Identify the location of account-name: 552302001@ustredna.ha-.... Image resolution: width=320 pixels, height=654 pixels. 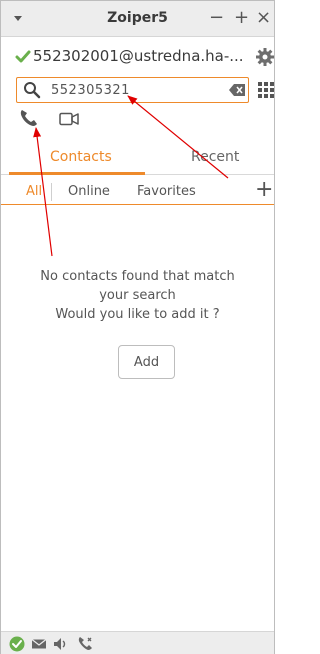
(138, 56).